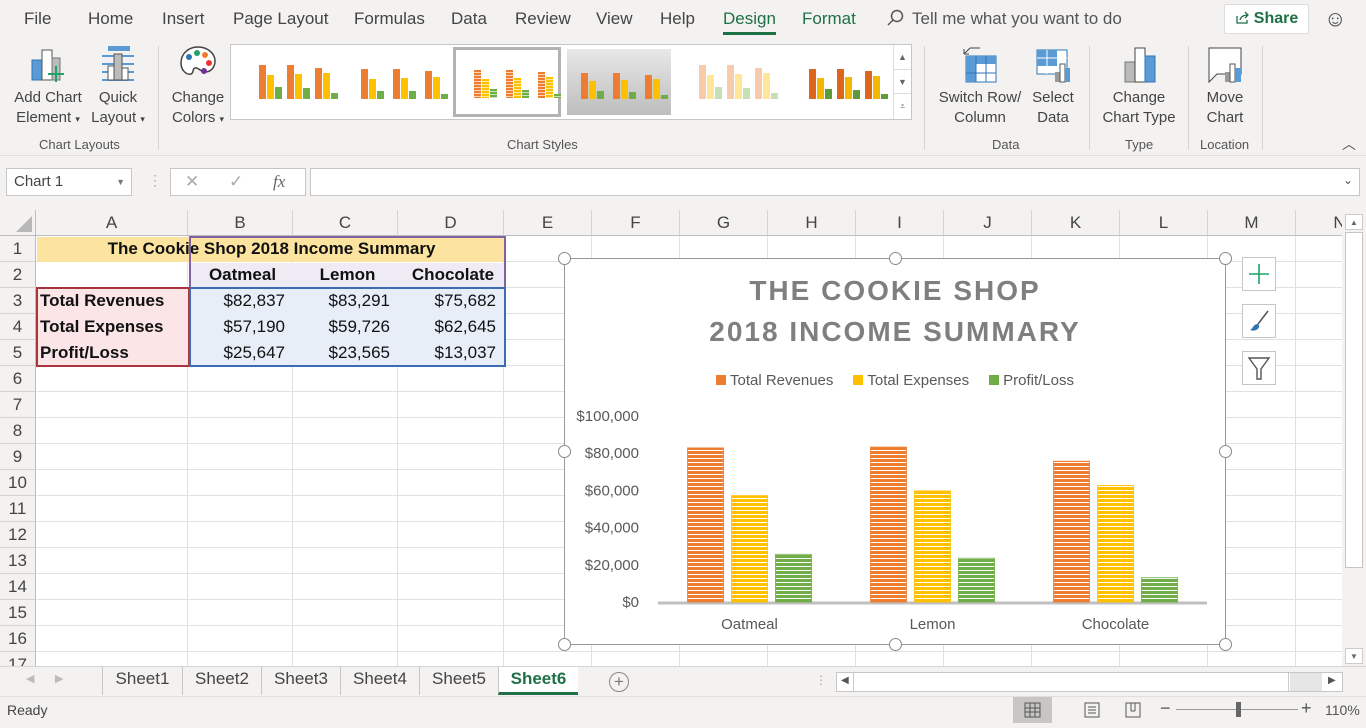  What do you see at coordinates (1031, 380) in the screenshot?
I see `legend-item: Profit/Loss` at bounding box center [1031, 380].